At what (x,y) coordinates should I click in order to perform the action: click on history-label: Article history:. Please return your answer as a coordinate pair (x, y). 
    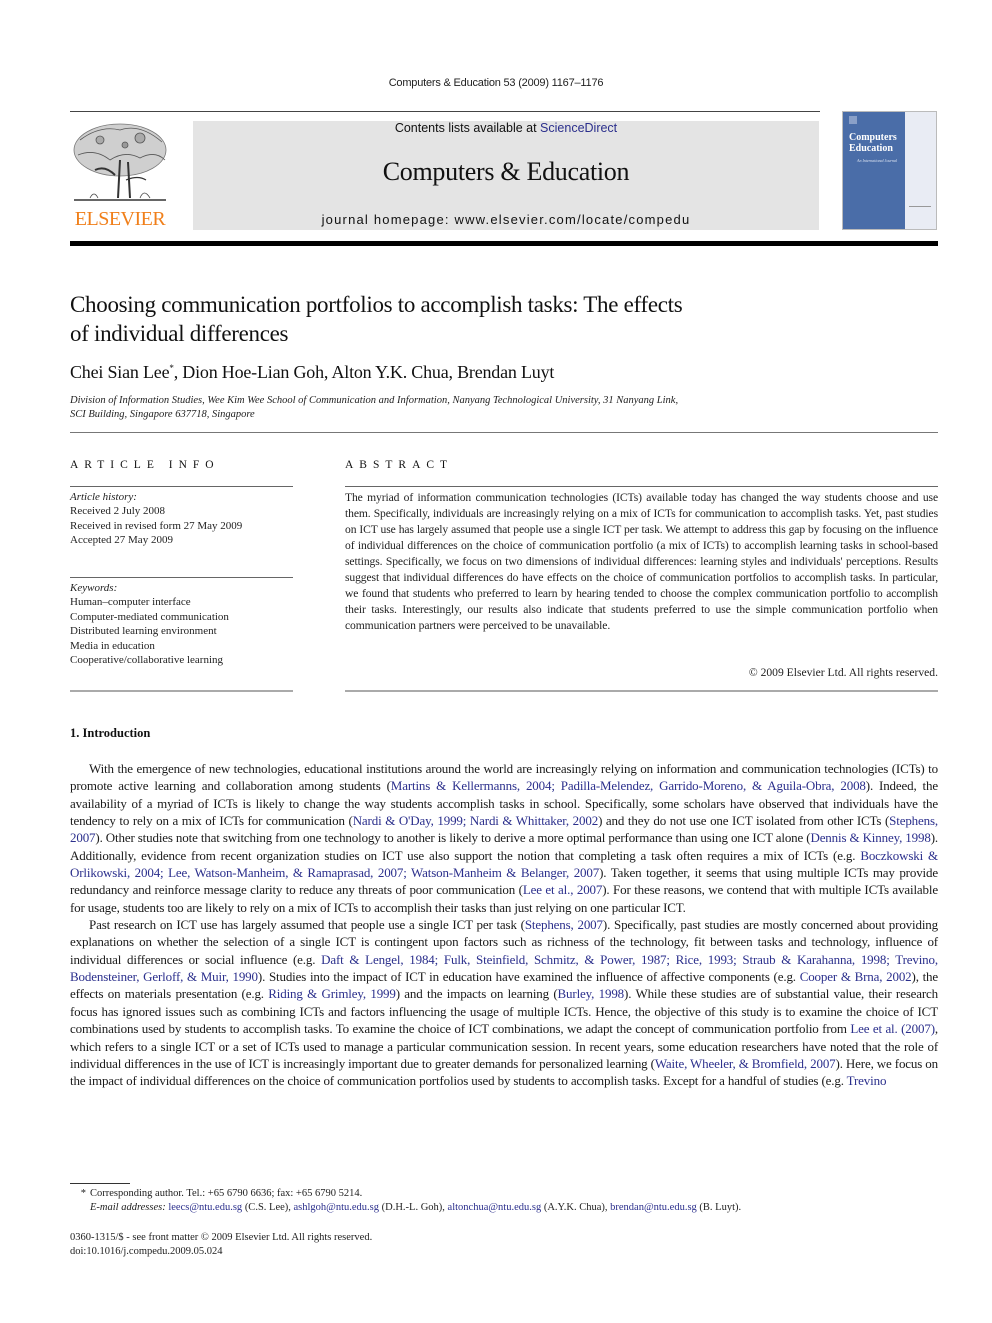
    Looking at the image, I should click on (103, 497).